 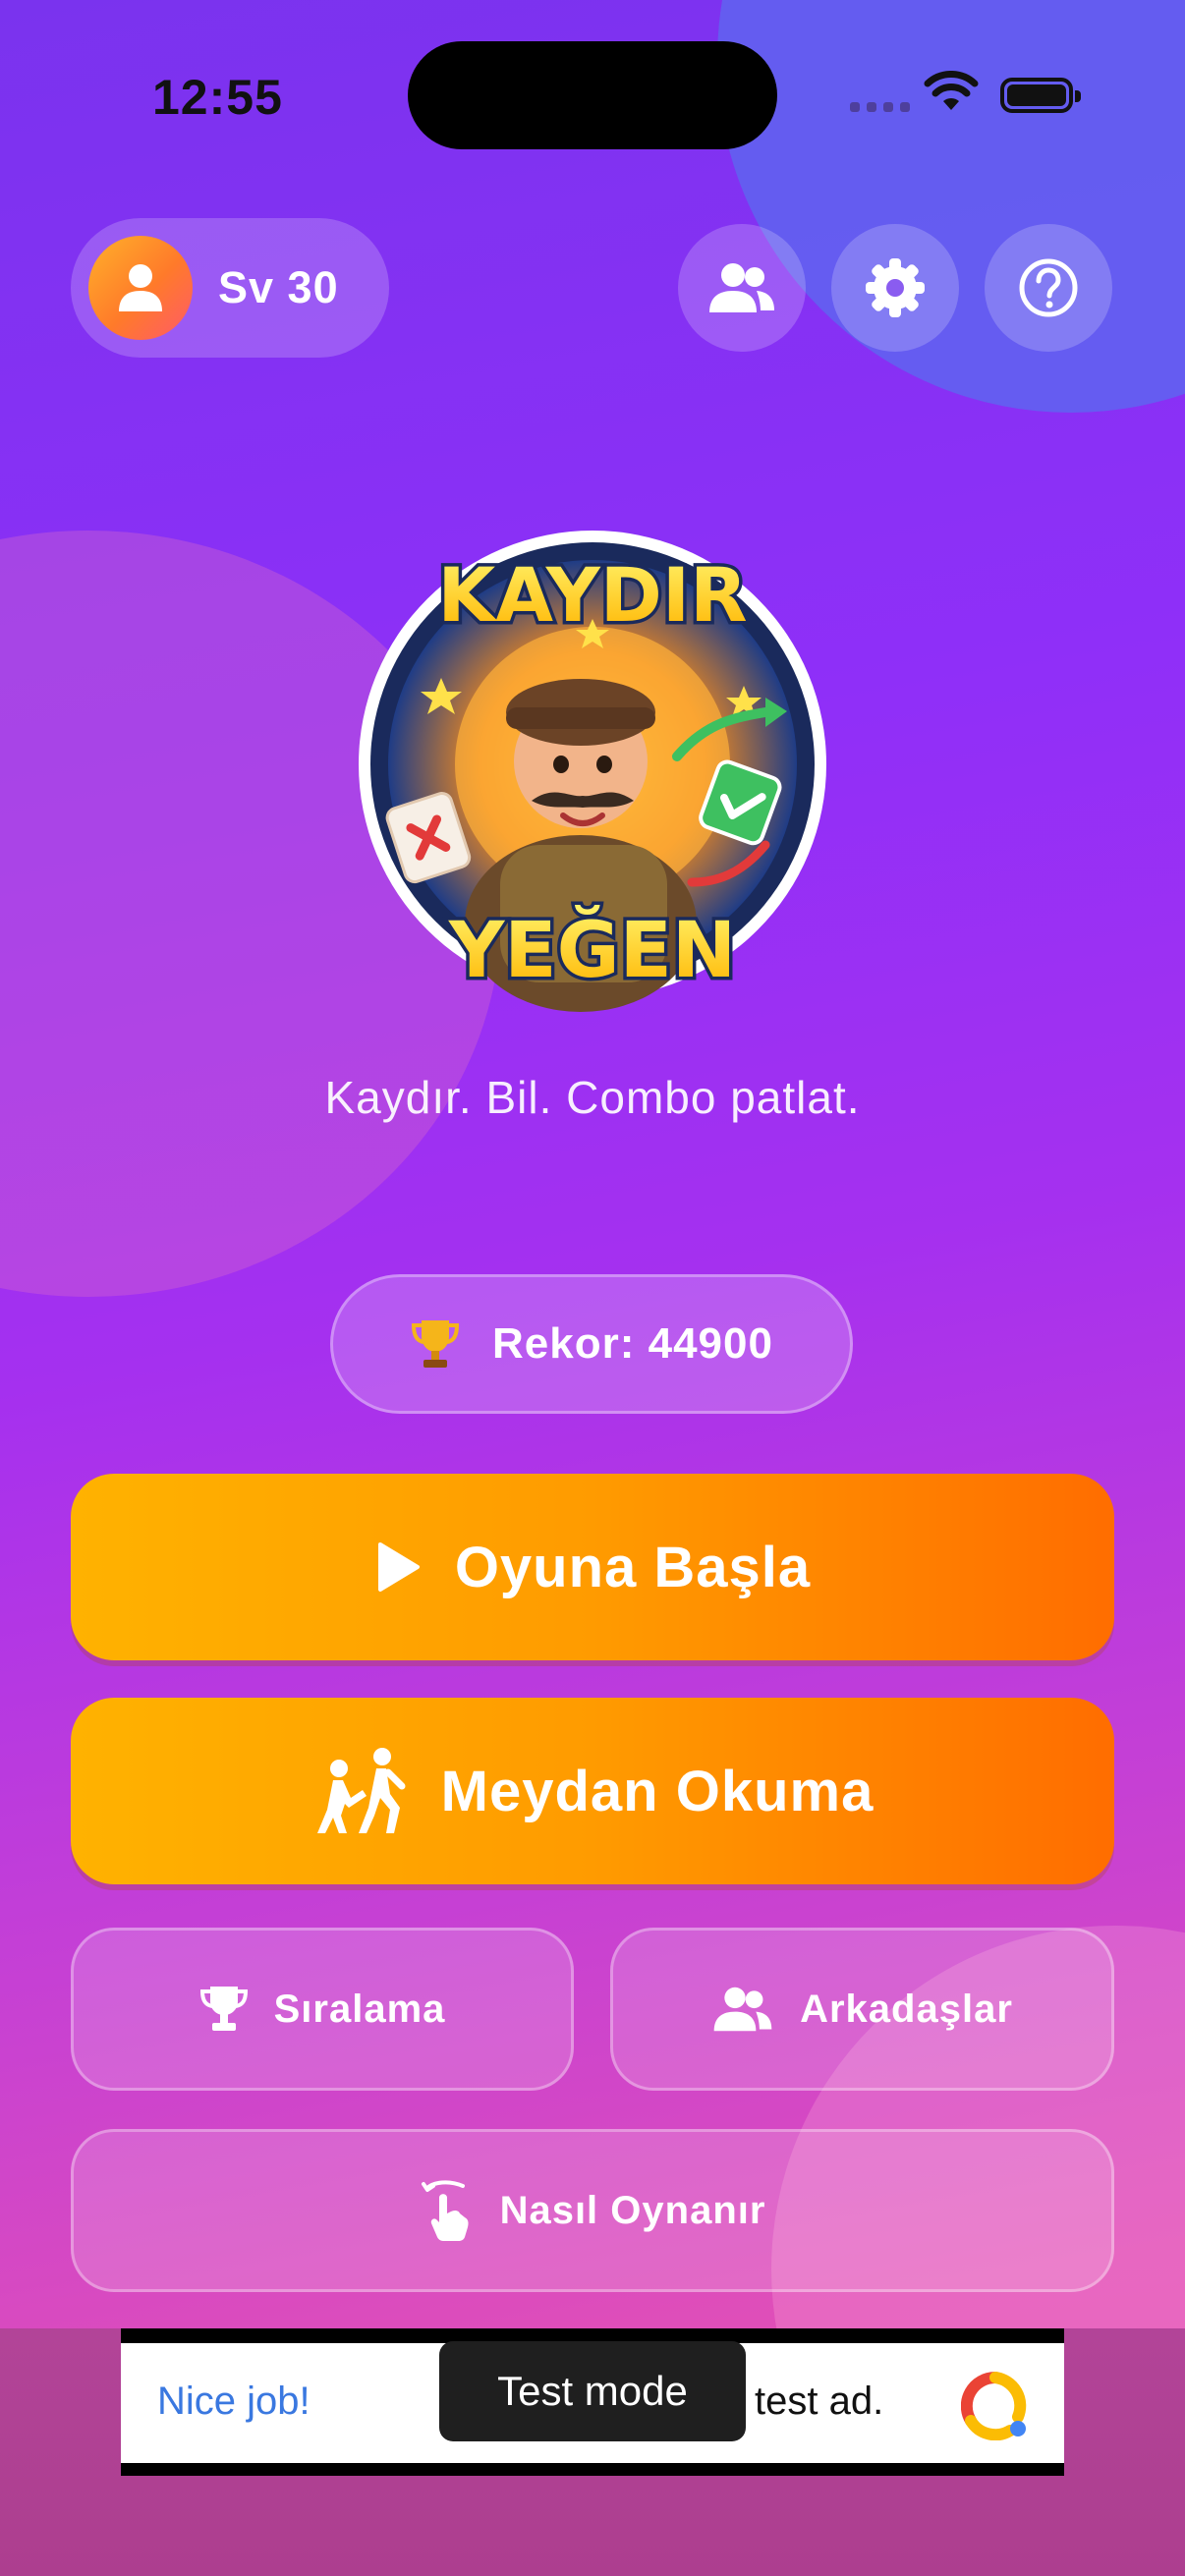 I want to click on swipe-hand-icon, so click(x=445, y=2210).